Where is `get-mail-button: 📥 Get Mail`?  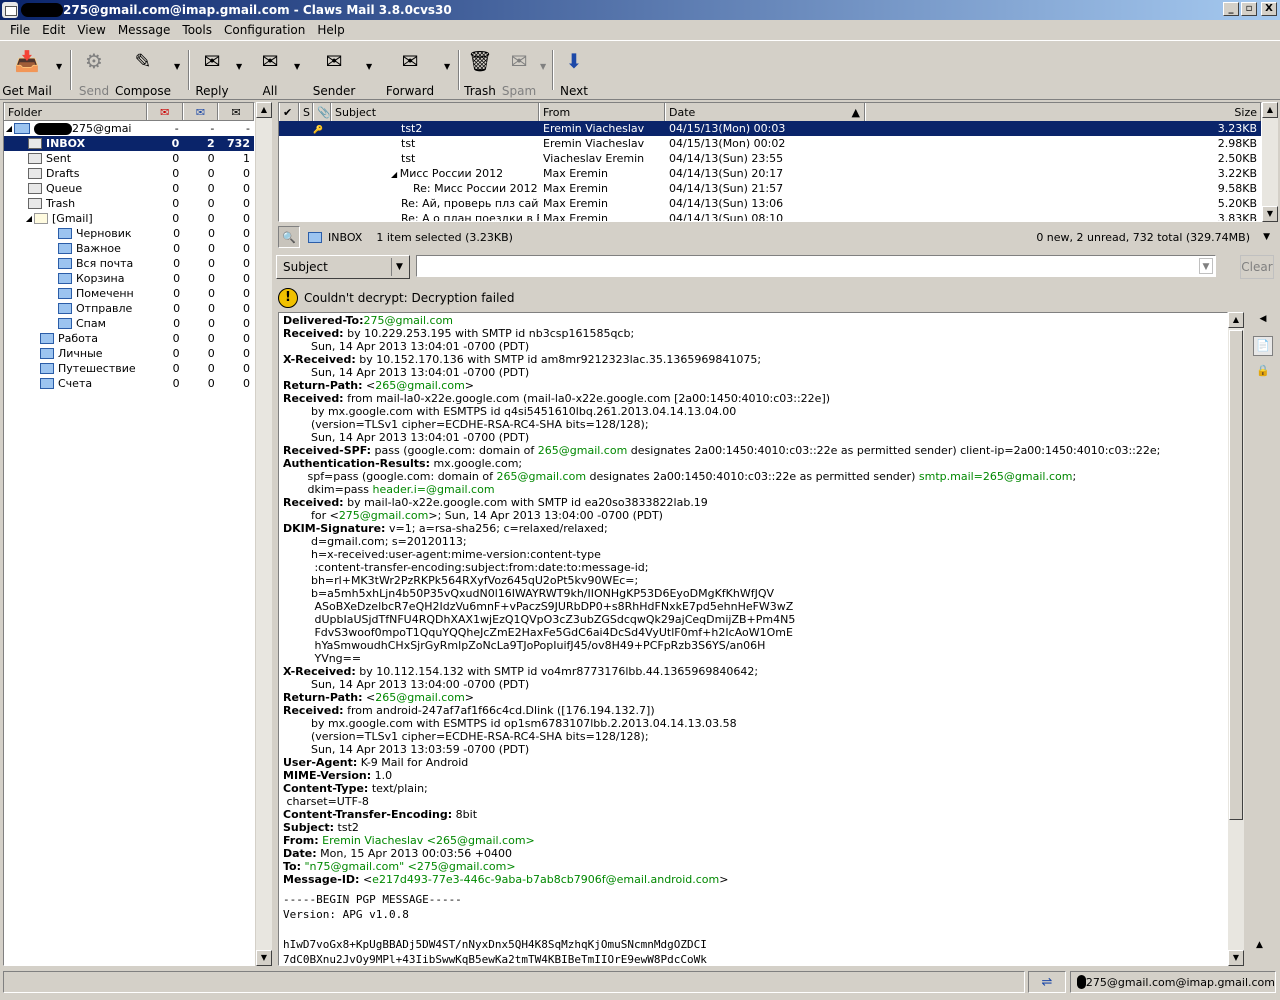
get-mail-button: 📥 Get Mail is located at coordinates (27, 70).